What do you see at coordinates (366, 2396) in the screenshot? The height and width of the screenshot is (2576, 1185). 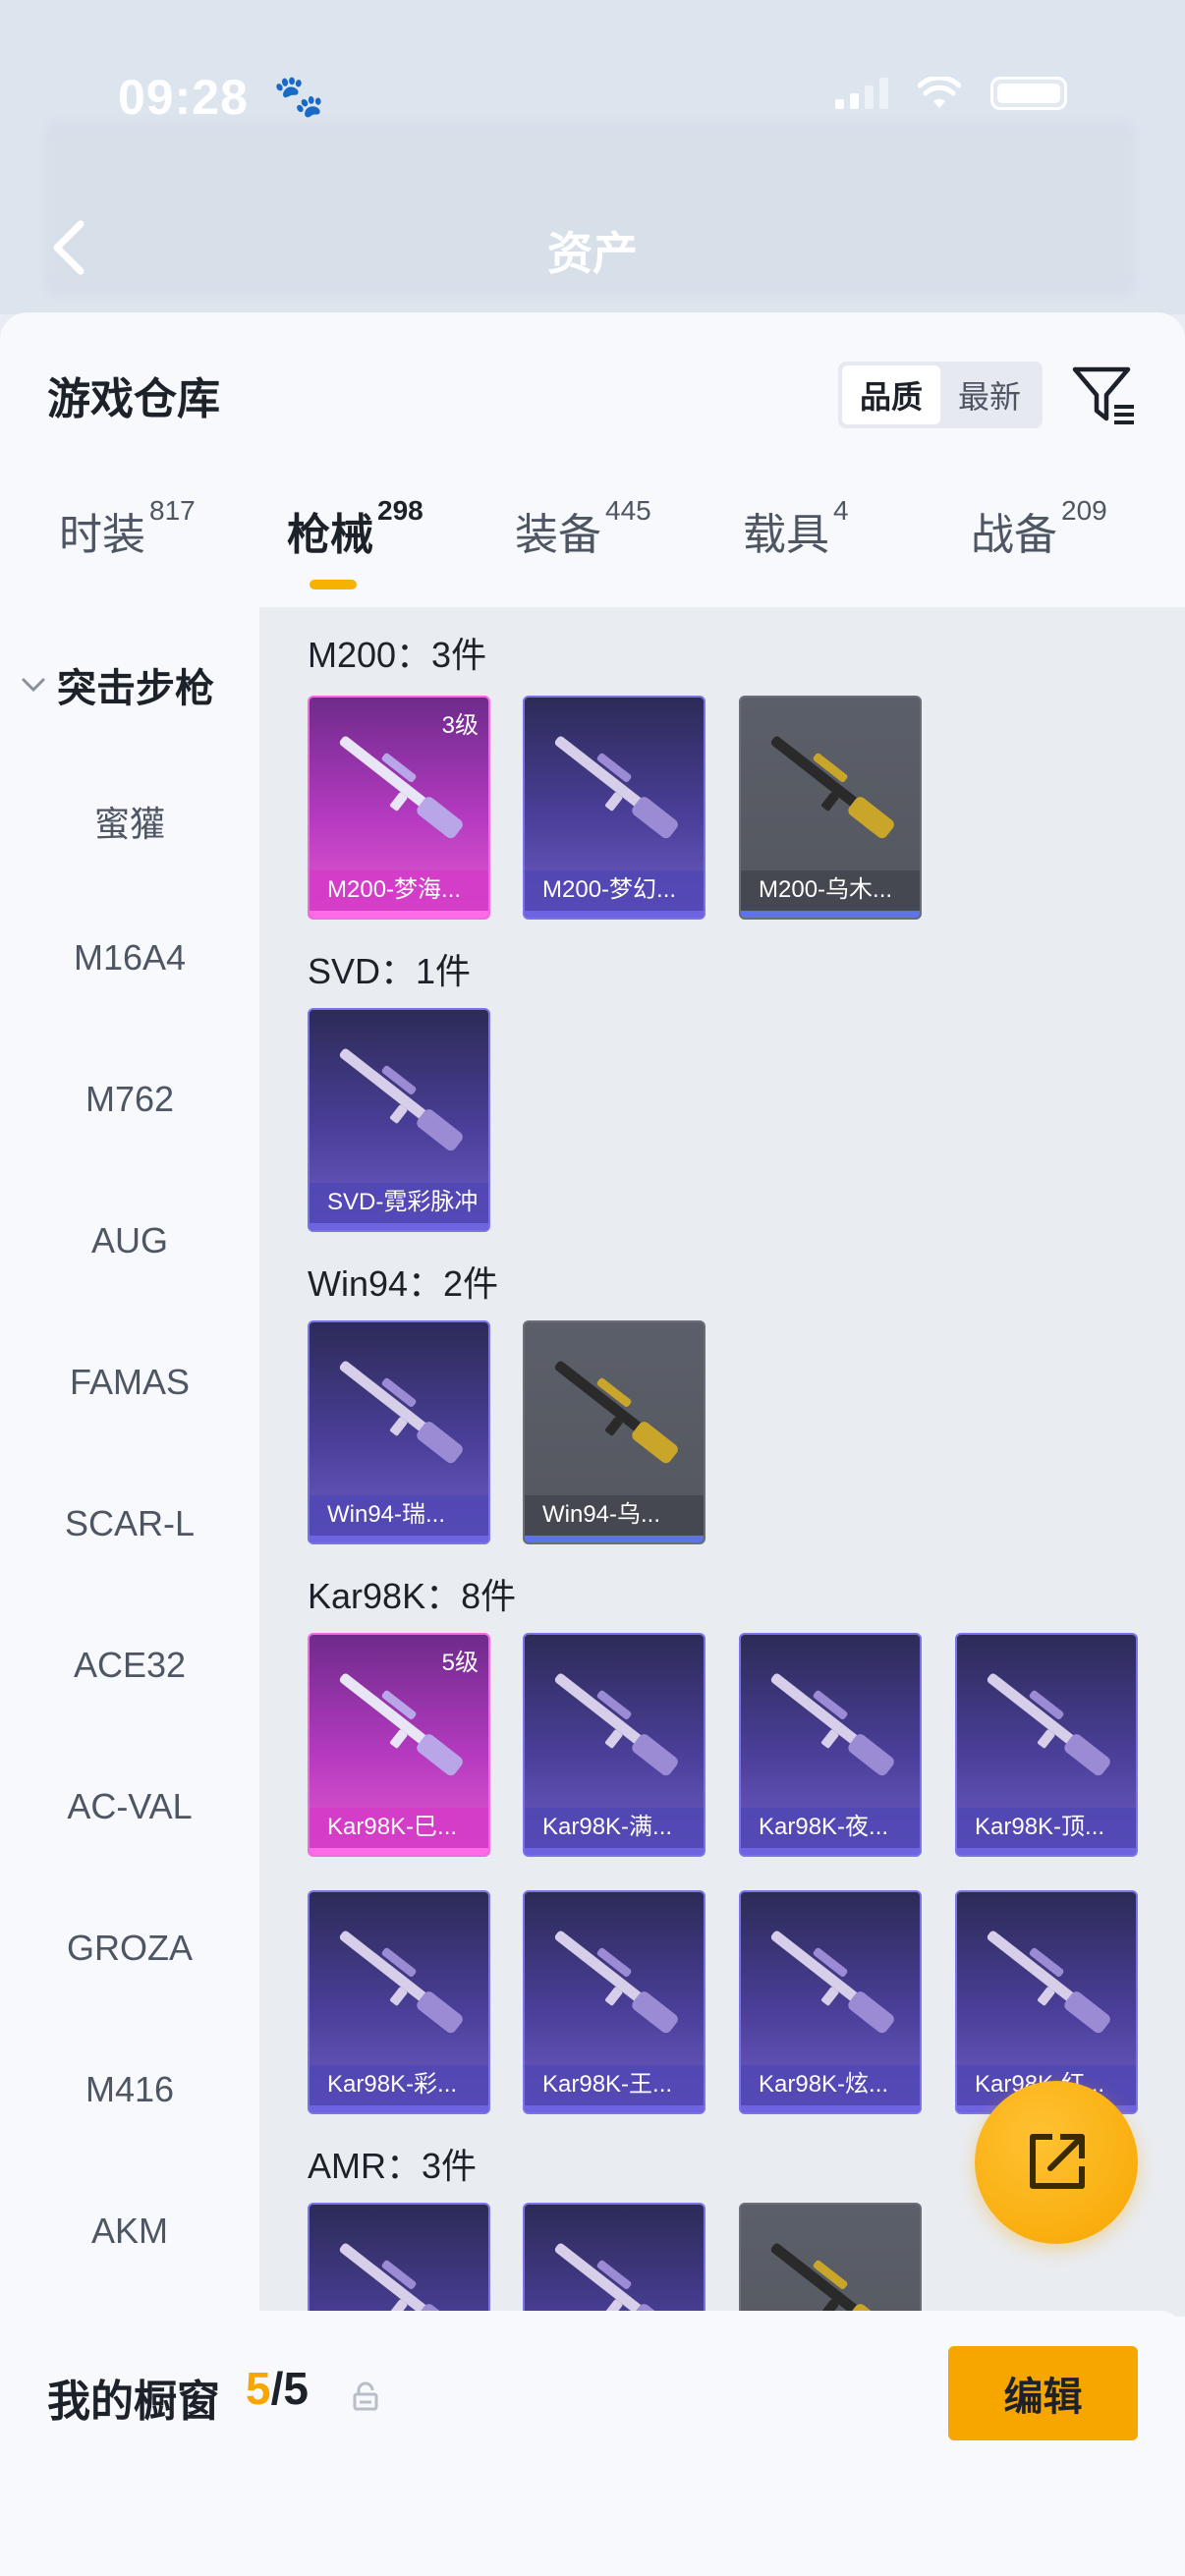 I see `lock-icon` at bounding box center [366, 2396].